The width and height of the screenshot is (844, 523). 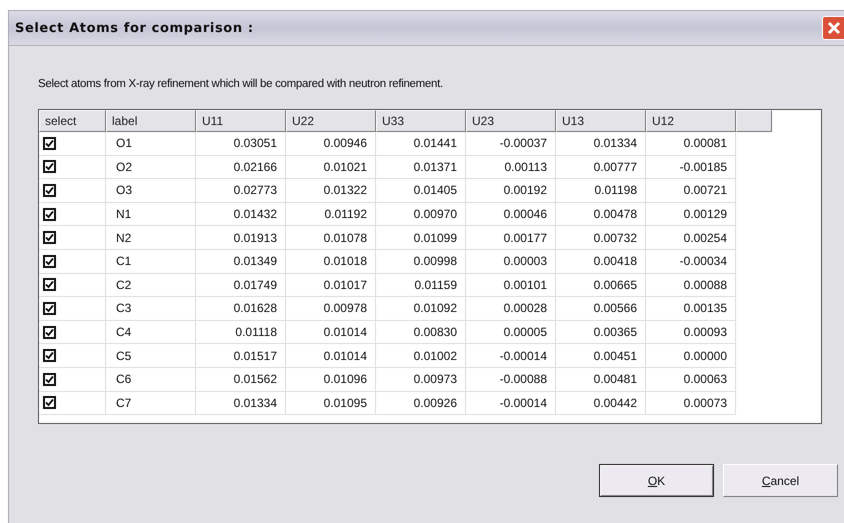 I want to click on table-cell: -0.00037, so click(x=511, y=144).